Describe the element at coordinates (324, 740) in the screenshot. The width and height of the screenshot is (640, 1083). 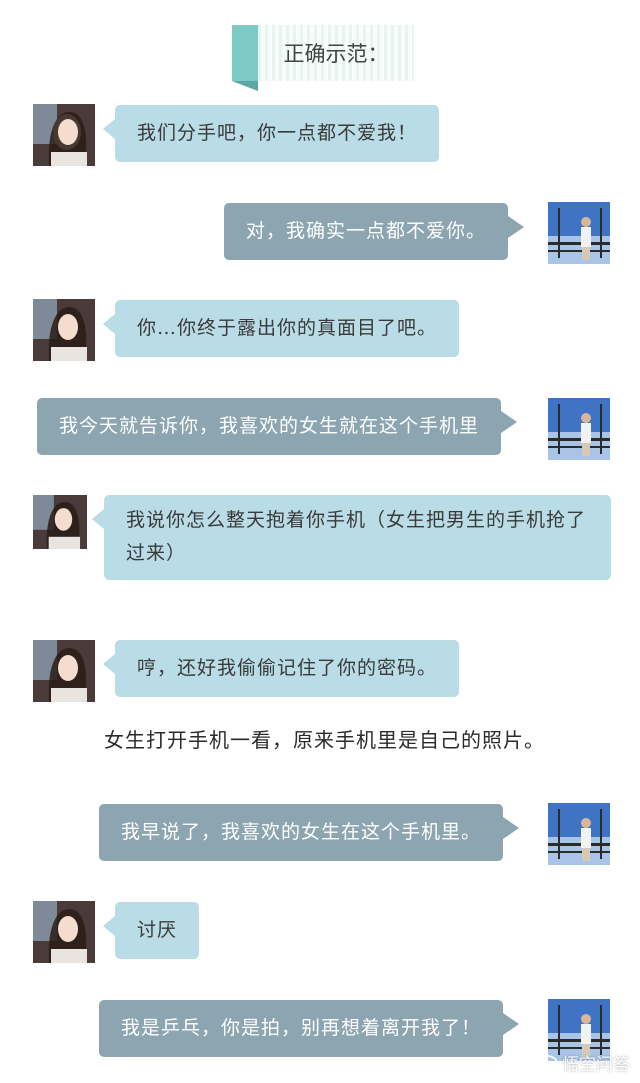
I see `narration-text: 女生打开手机一看，原来手机里是自己的照片。` at that location.